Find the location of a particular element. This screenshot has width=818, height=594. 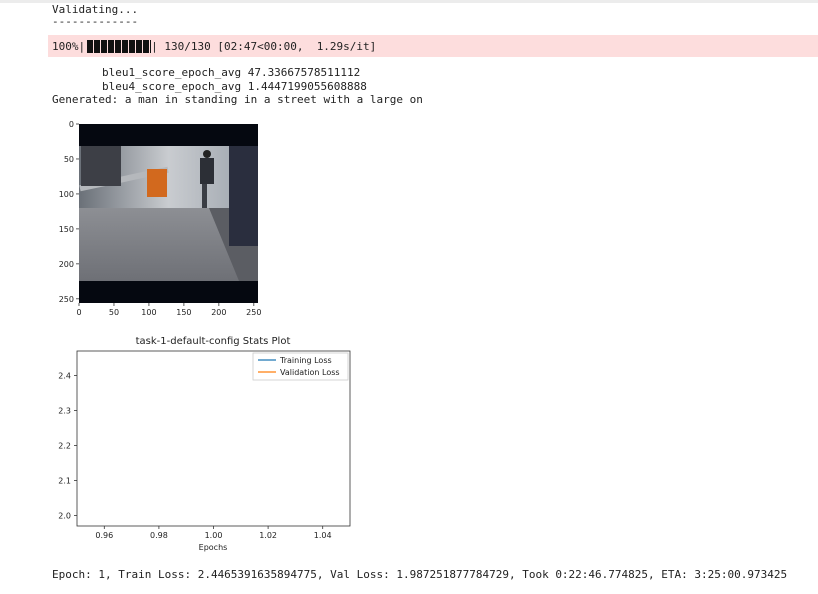

image-x-tick-label: 150 is located at coordinates (183, 312).